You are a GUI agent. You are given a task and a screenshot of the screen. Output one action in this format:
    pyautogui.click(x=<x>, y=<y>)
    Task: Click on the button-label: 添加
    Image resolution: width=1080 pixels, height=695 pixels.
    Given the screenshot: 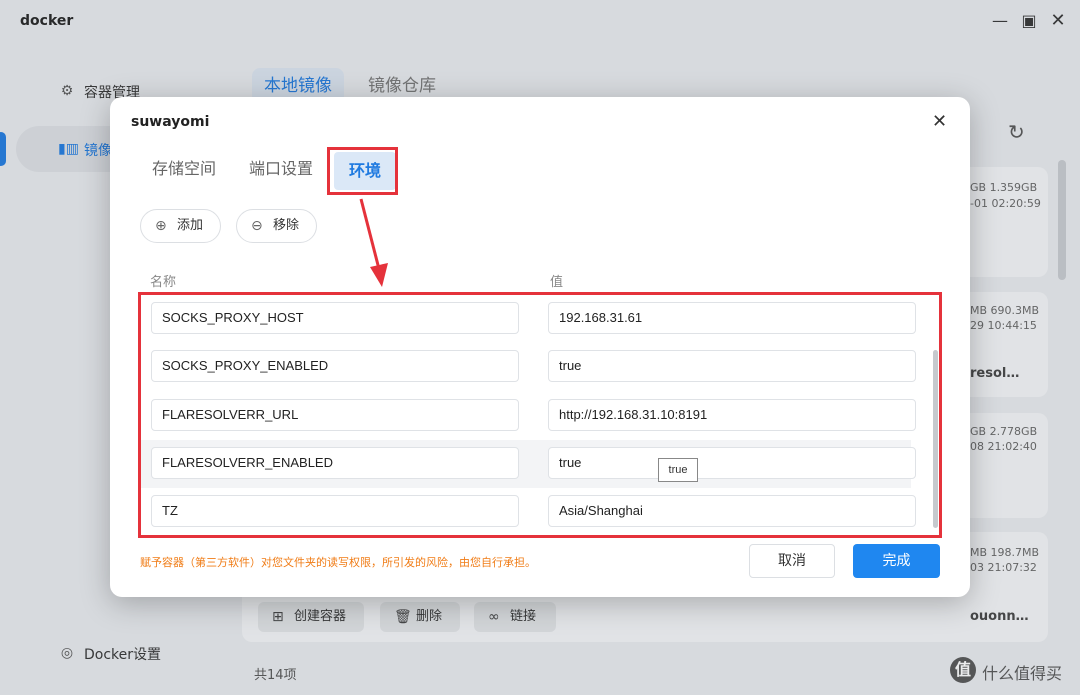 What is the action you would take?
    pyautogui.click(x=190, y=225)
    